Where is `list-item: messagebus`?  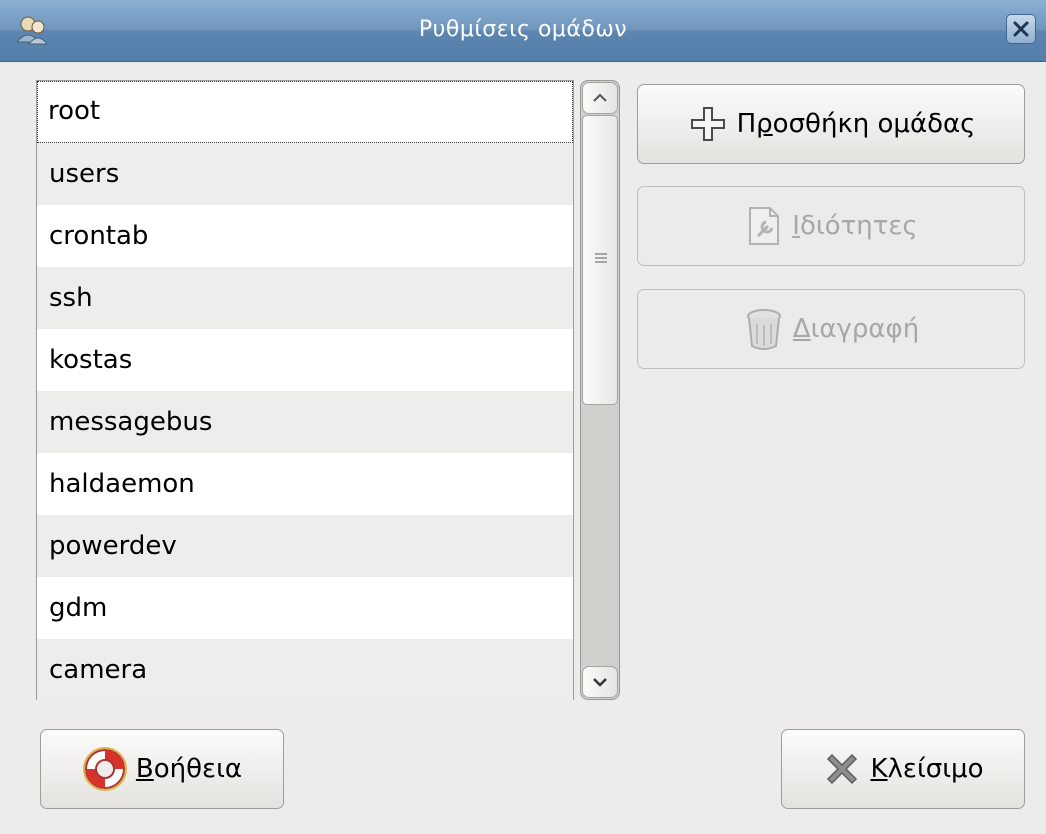 list-item: messagebus is located at coordinates (305, 422).